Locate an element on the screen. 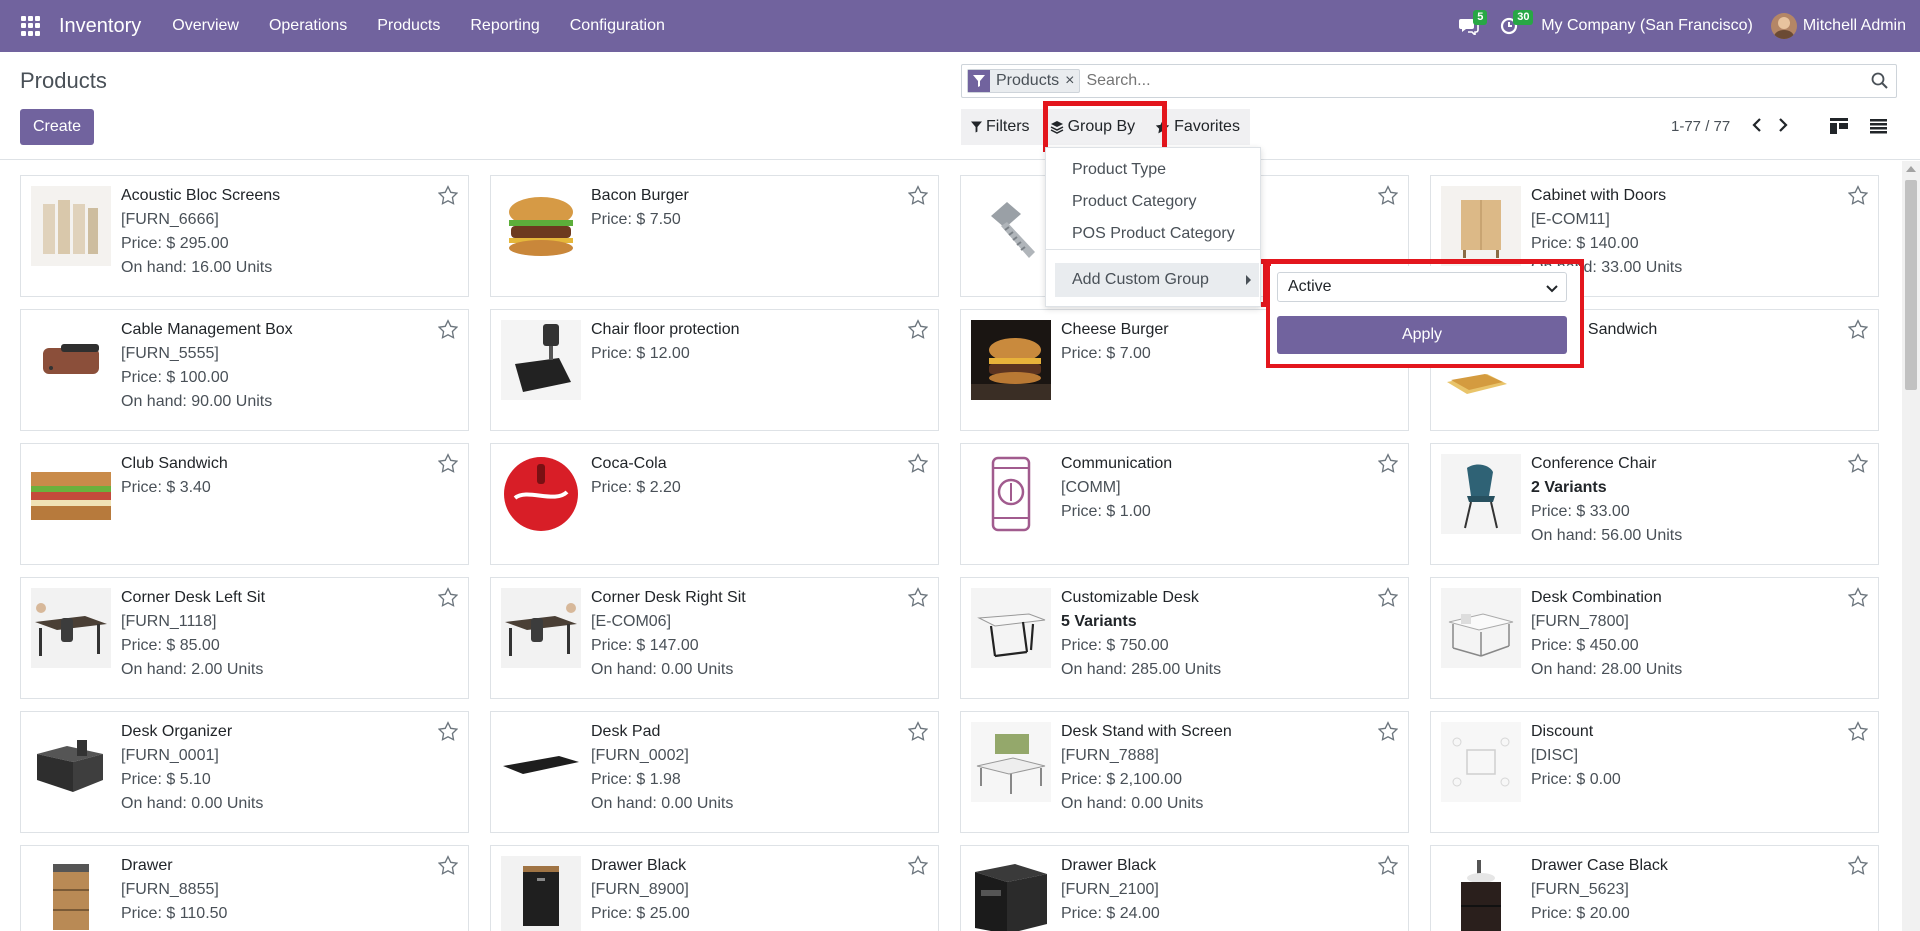 Image resolution: width=1920 pixels, height=931 pixels. list-view-icon is located at coordinates (1878, 126).